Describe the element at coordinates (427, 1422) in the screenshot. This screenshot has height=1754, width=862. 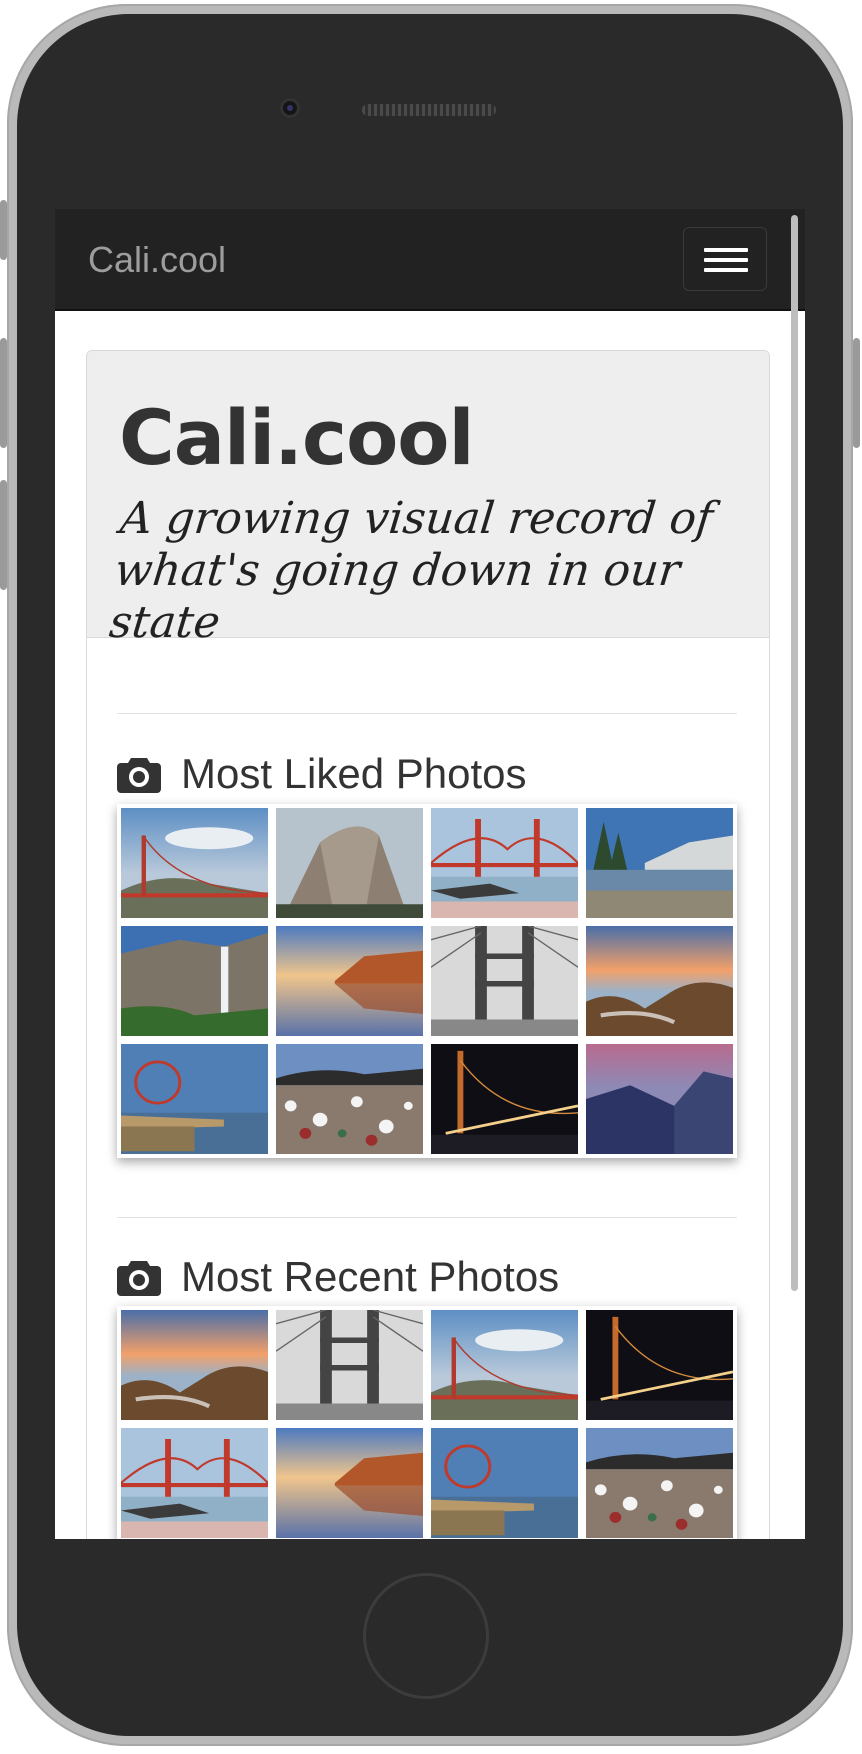
I see `most-recent-grid` at that location.